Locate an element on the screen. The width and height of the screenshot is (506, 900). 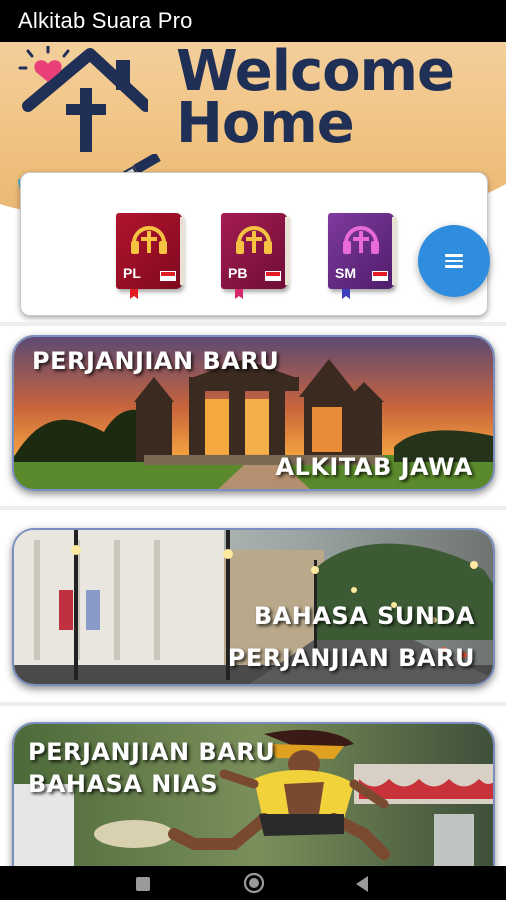
menu-fab-button is located at coordinates (454, 261).